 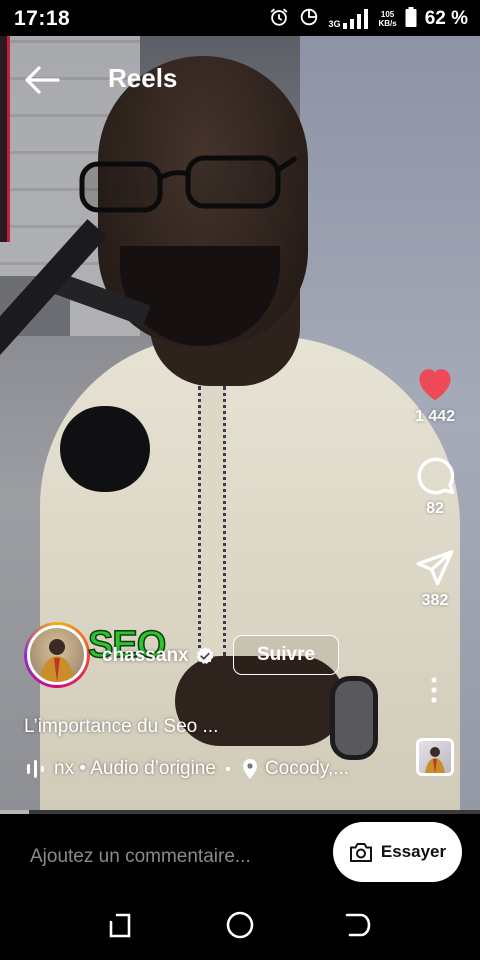 What do you see at coordinates (188, 184) in the screenshot?
I see `glasses` at bounding box center [188, 184].